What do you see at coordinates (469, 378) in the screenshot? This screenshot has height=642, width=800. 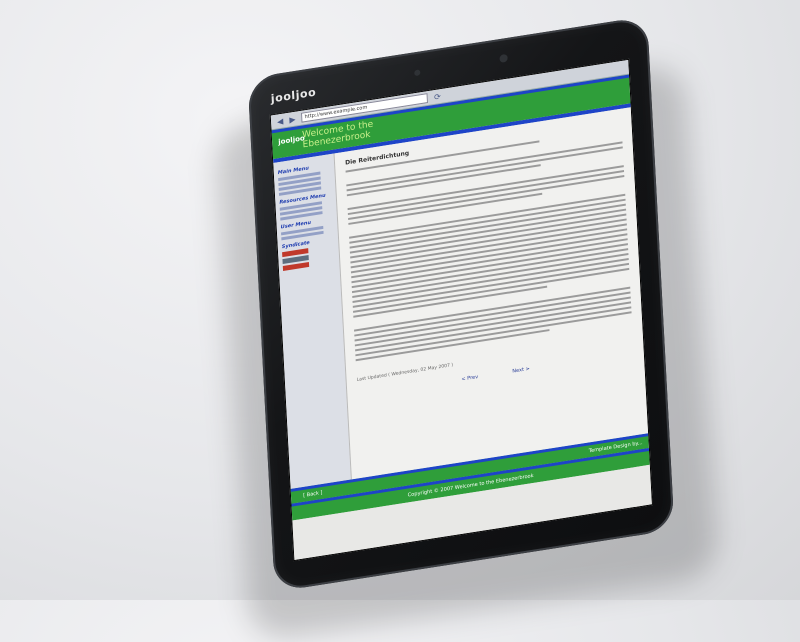 I see `prev-link: < Prev` at bounding box center [469, 378].